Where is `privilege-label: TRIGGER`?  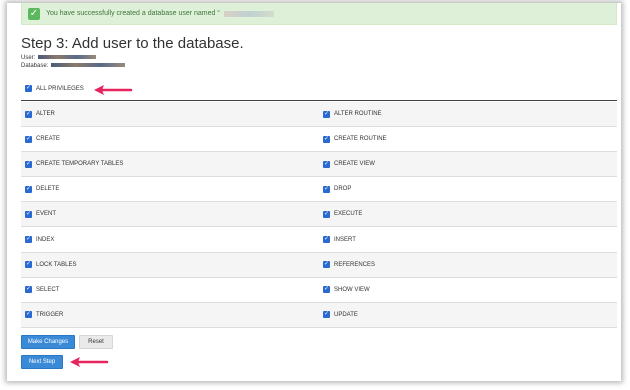
privilege-label: TRIGGER is located at coordinates (50, 314).